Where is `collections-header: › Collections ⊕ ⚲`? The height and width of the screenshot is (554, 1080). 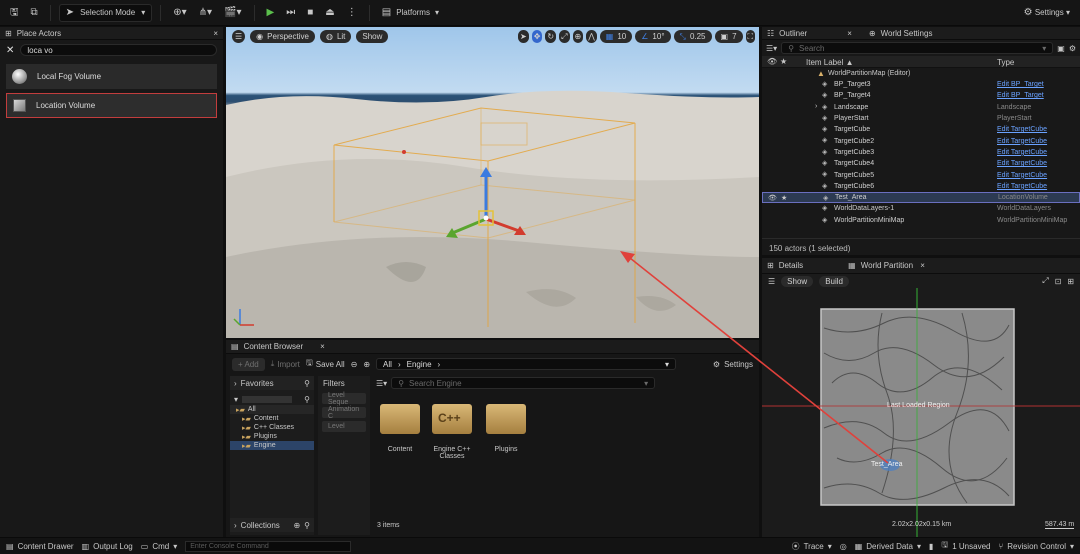 collections-header: › Collections ⊕ ⚲ is located at coordinates (272, 525).